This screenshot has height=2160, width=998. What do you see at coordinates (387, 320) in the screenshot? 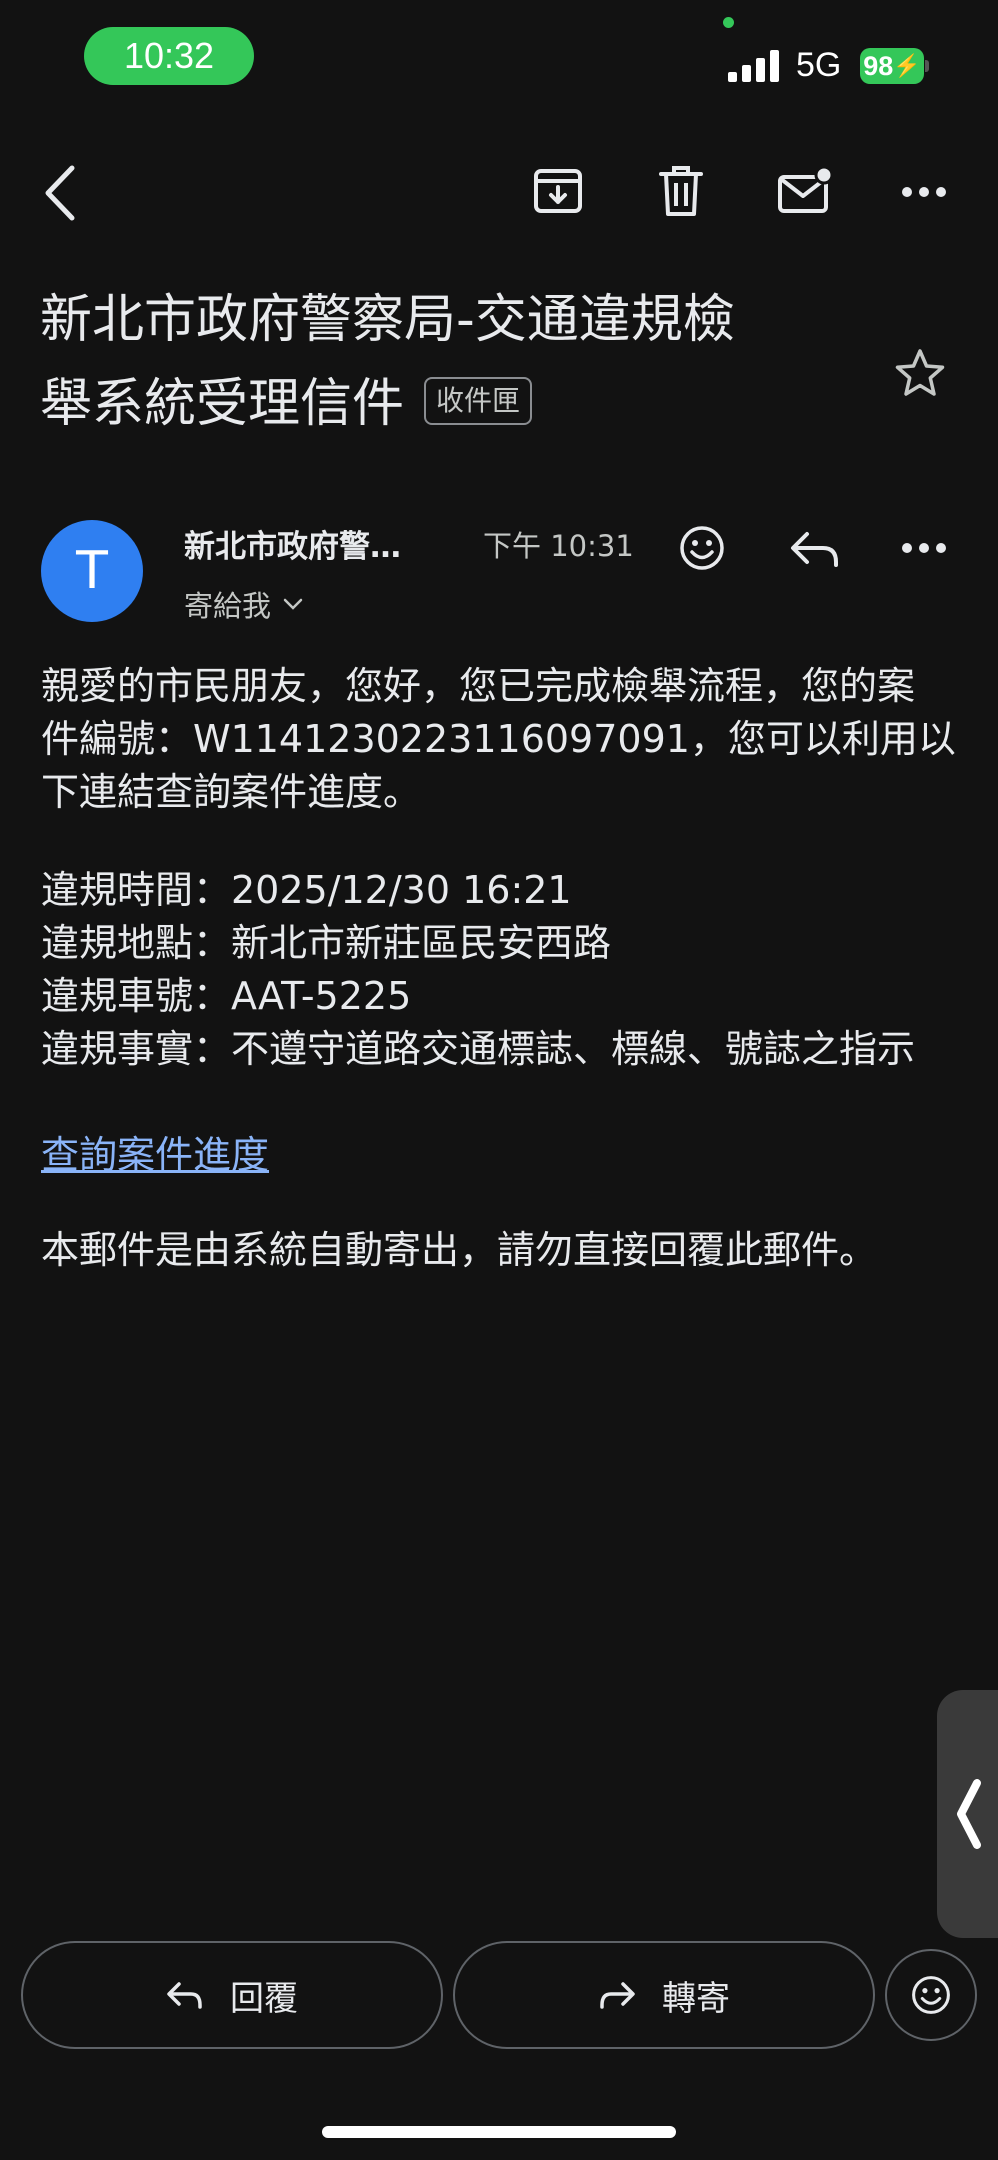
I see `subject-line-1: 新北市政府警察局-交通違規檢` at bounding box center [387, 320].